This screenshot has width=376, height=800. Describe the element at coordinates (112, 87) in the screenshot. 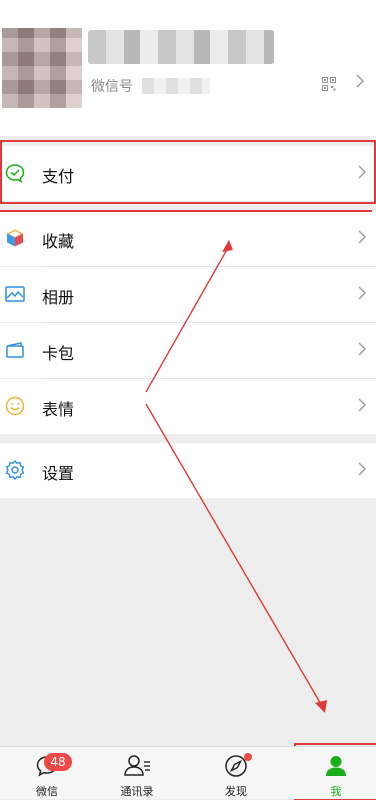

I see `wechat-id-label: 微信号` at that location.